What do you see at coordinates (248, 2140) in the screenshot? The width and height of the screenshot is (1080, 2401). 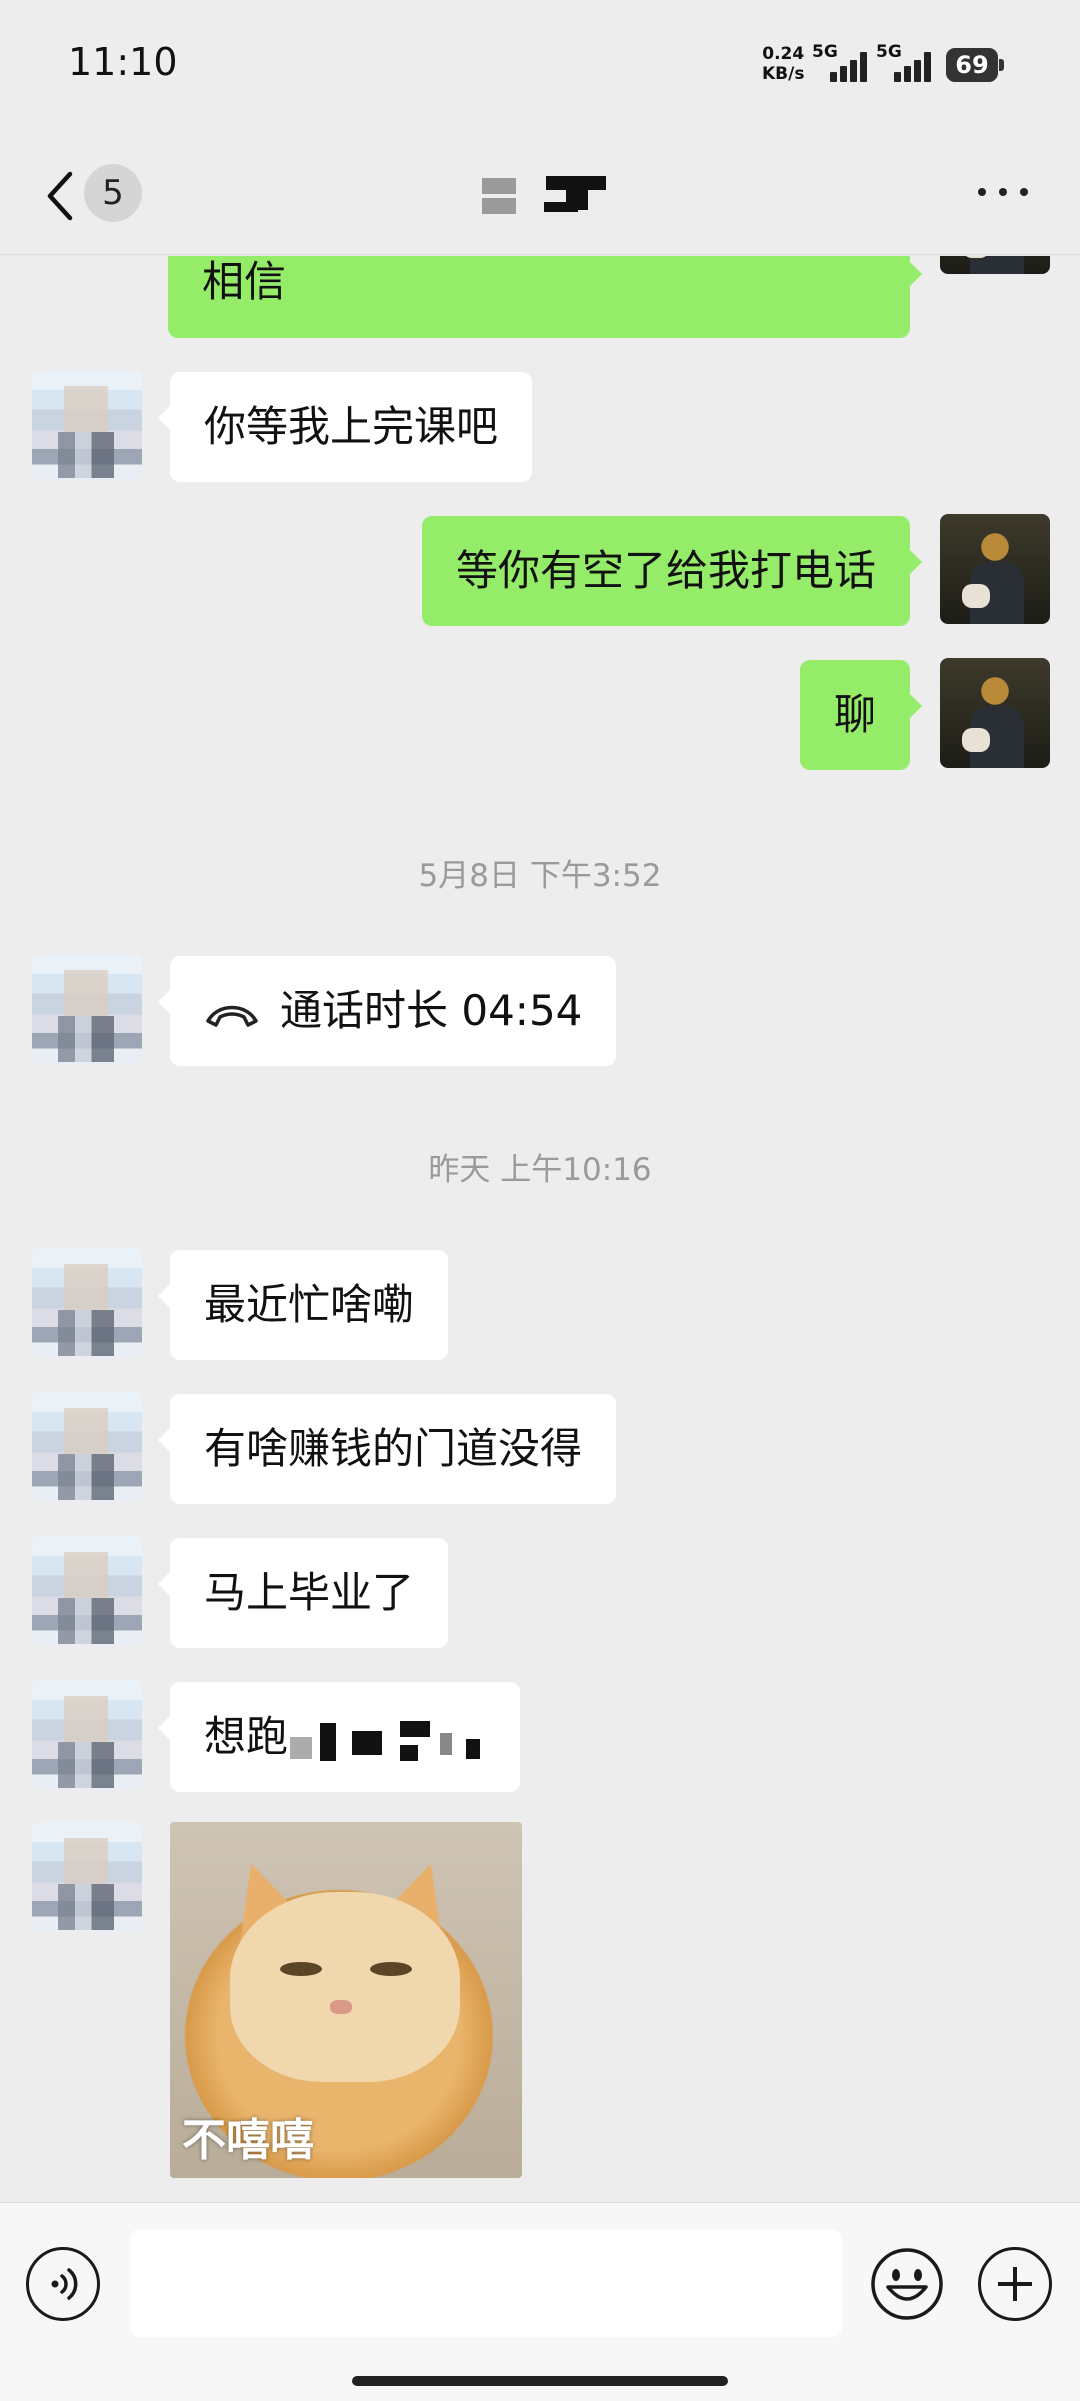 I see `sticker-caption: 不嘻嘻` at bounding box center [248, 2140].